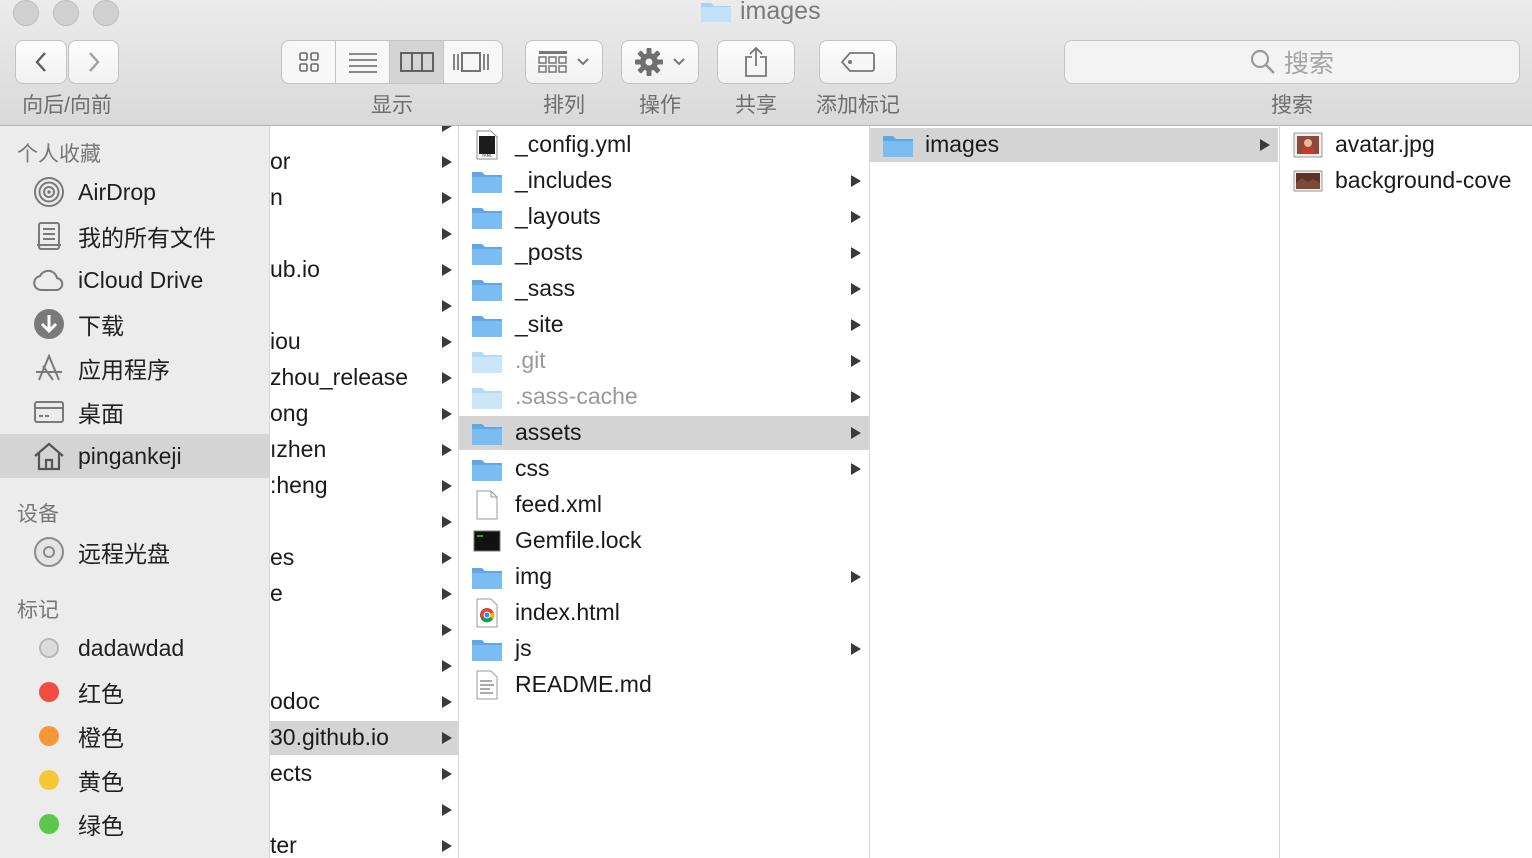  What do you see at coordinates (364, 558) in the screenshot?
I see `file-row: es` at bounding box center [364, 558].